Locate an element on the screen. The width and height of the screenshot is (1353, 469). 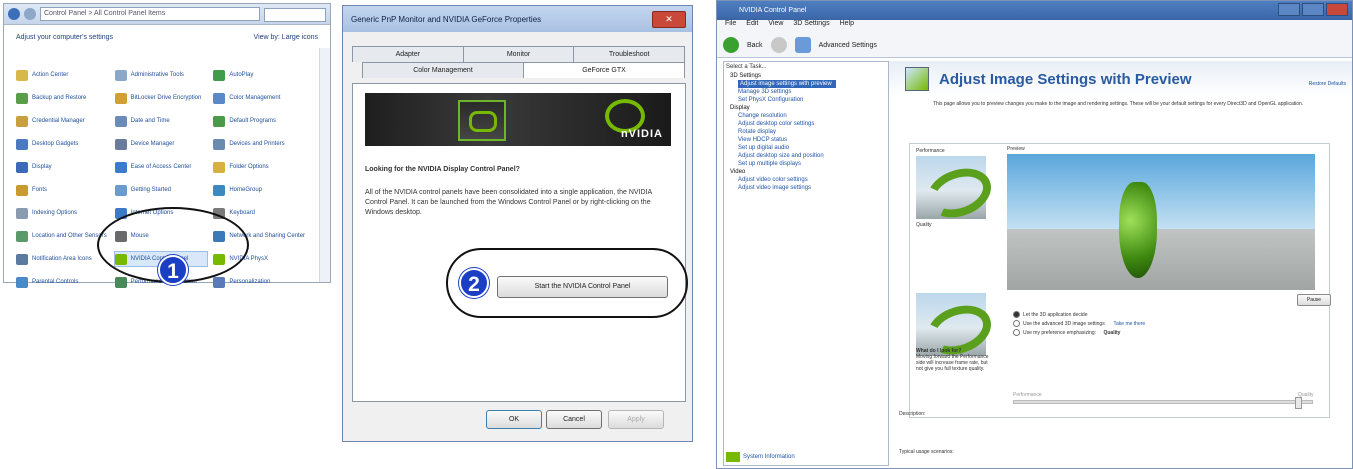
address-field: Control Panel > All Control Panel Items is located at coordinates (150, 14).